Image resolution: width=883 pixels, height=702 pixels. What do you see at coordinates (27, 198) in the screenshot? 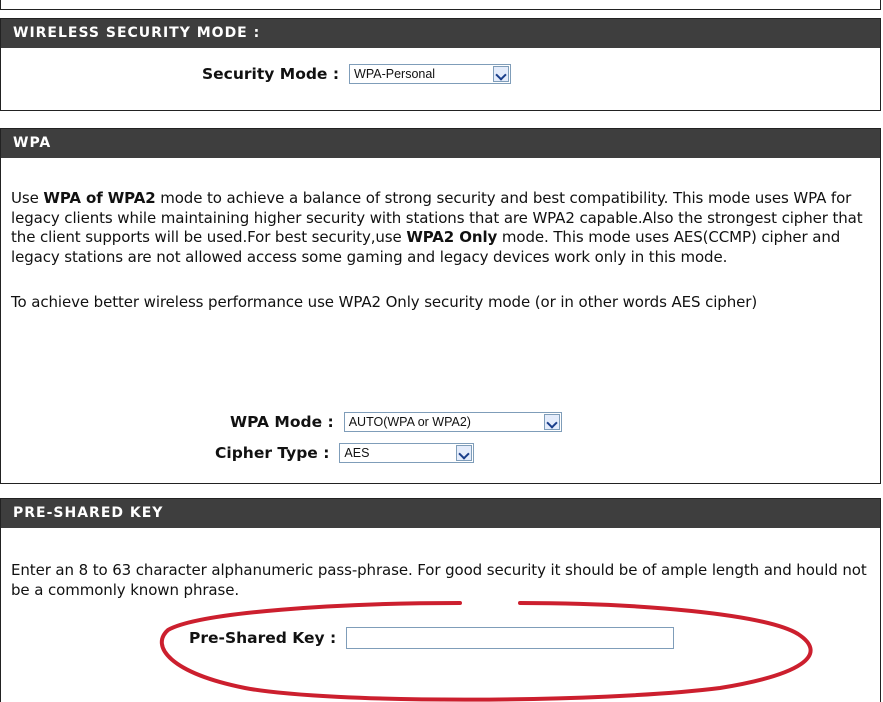
I see `wpa-desc-text-1: Use` at bounding box center [27, 198].